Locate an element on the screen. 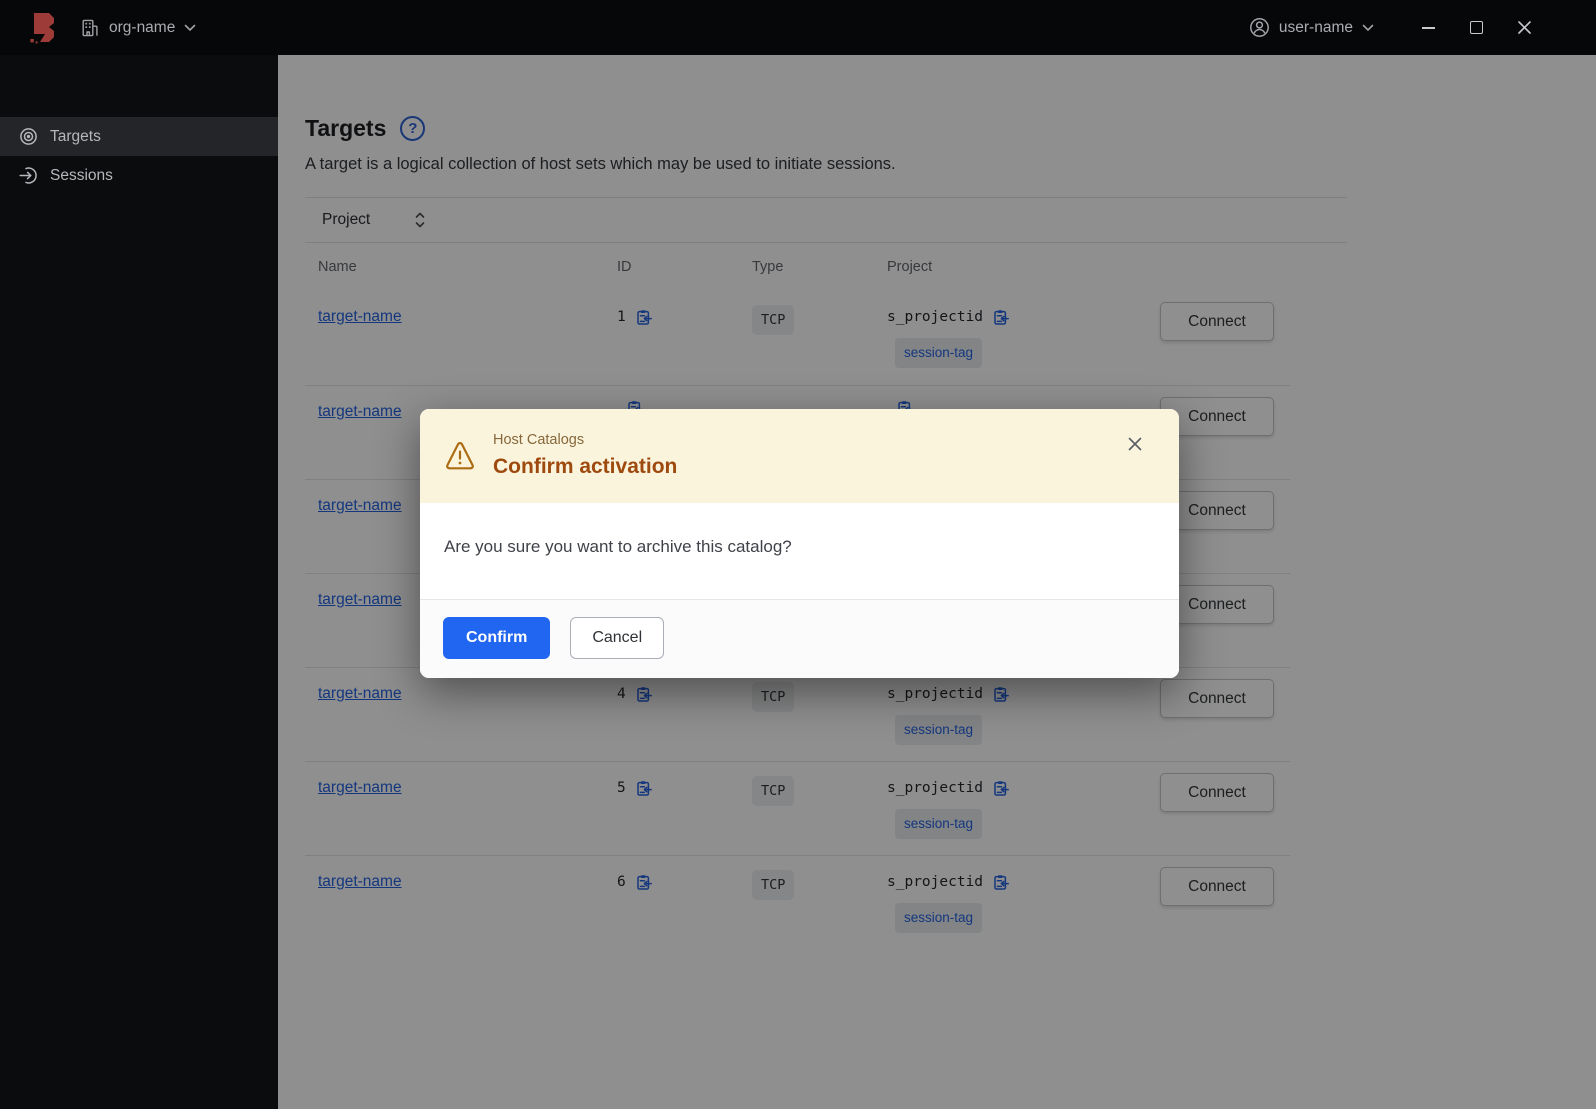 The width and height of the screenshot is (1596, 1109). maximize-icon is located at coordinates (1476, 27).